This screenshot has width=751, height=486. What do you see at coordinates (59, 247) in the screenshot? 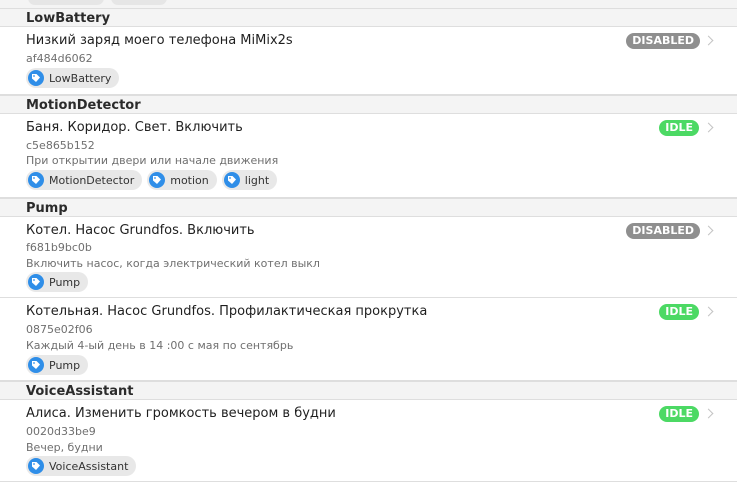
I see `item-id: f681b9bc0b` at bounding box center [59, 247].